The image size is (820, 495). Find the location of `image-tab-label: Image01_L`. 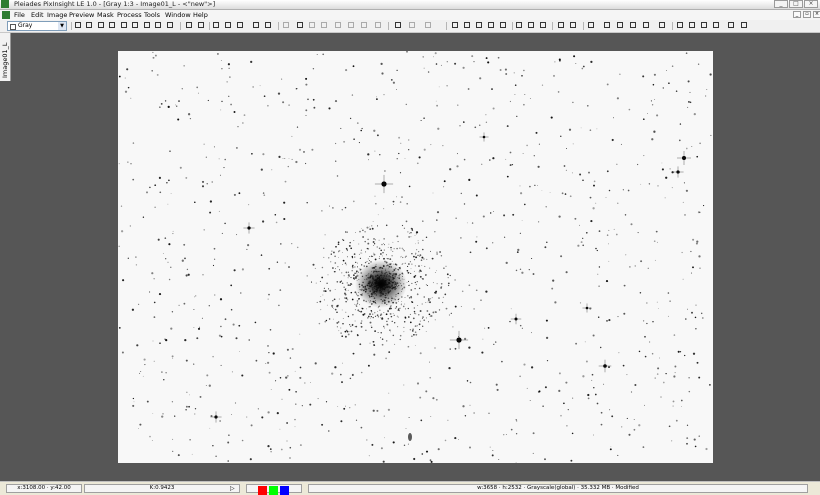

image-tab-label: Image01_L is located at coordinates (5, 60).